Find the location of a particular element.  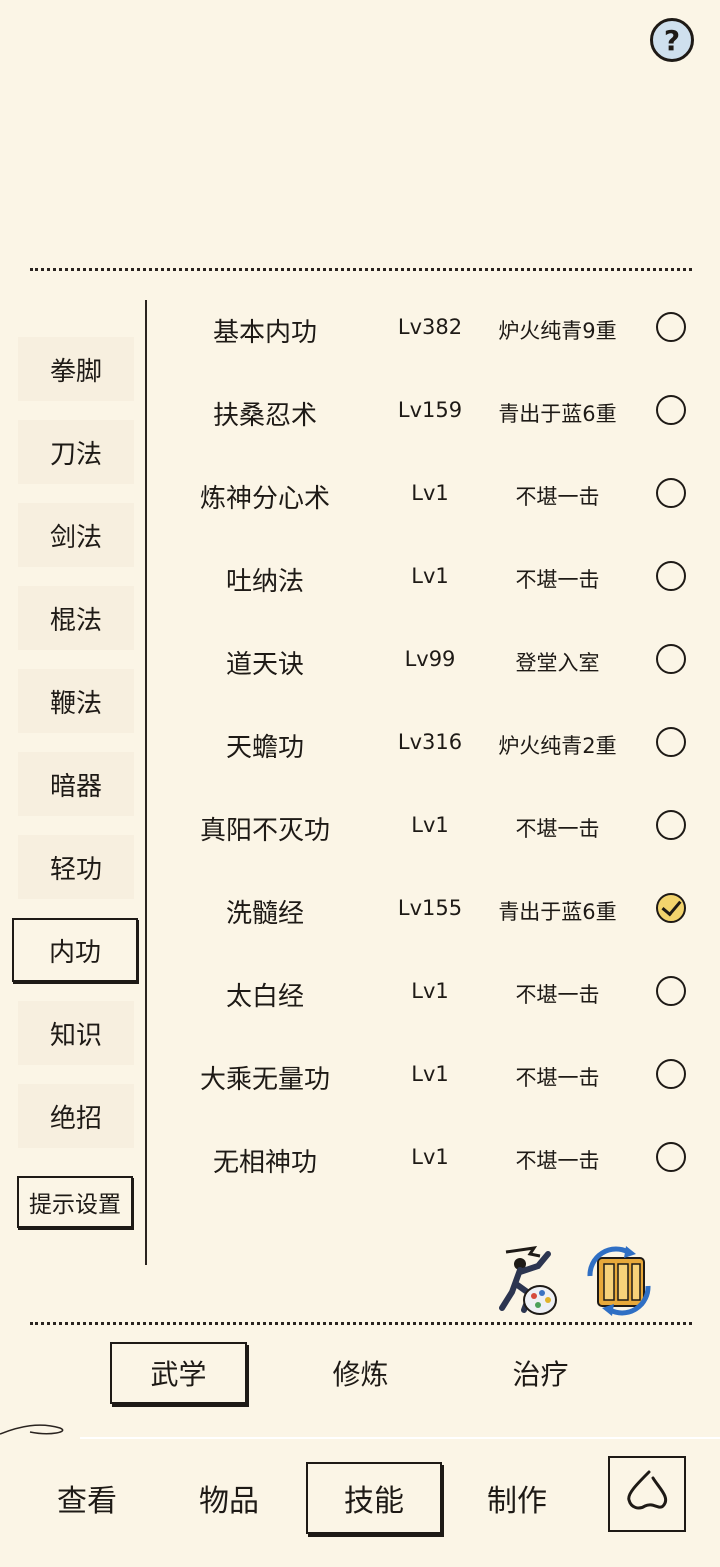

subtab-martial: 武学 is located at coordinates (178, 1373).